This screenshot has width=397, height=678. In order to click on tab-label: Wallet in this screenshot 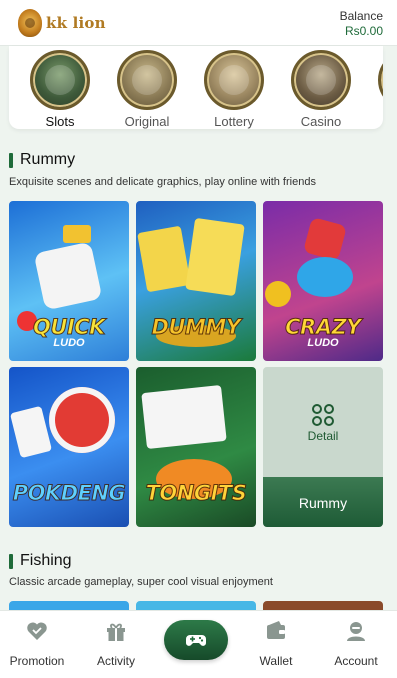, I will do `click(276, 661)`.